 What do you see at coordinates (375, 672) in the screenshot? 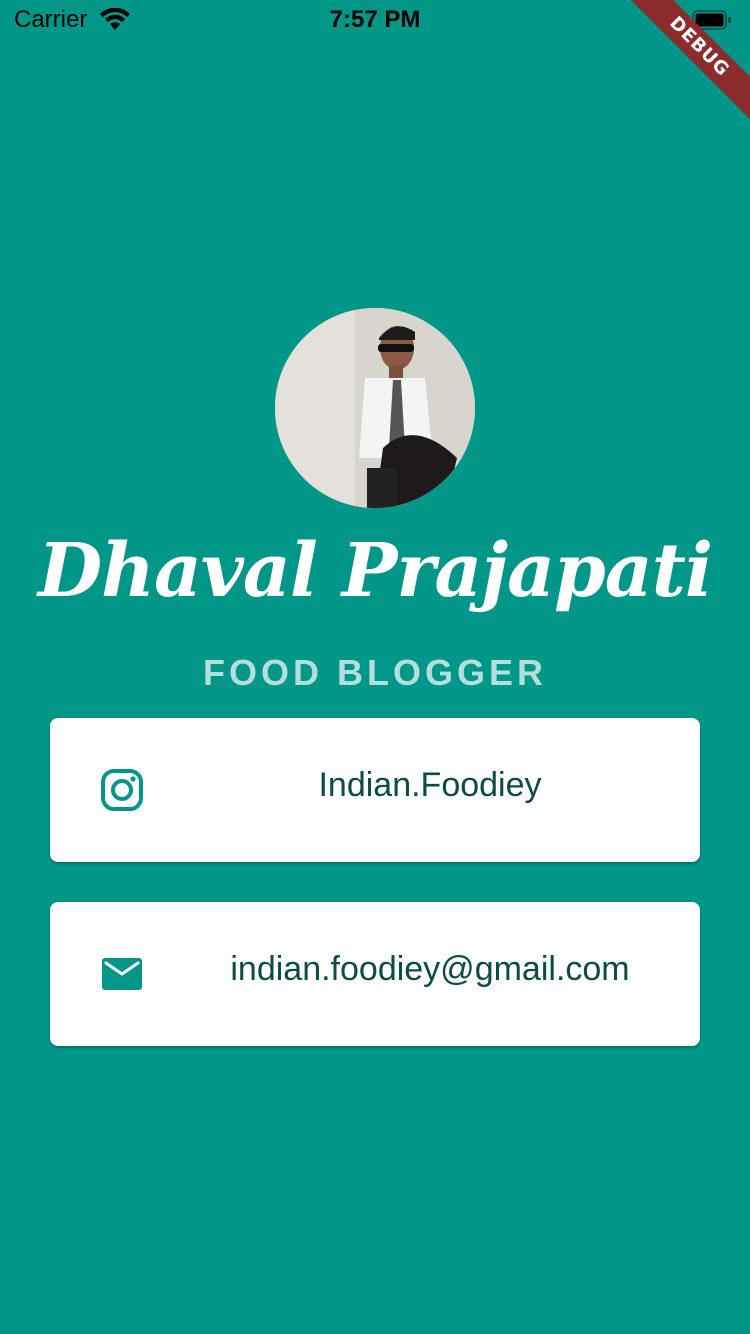
I see `profile-title: FOOD BLOGGER` at bounding box center [375, 672].